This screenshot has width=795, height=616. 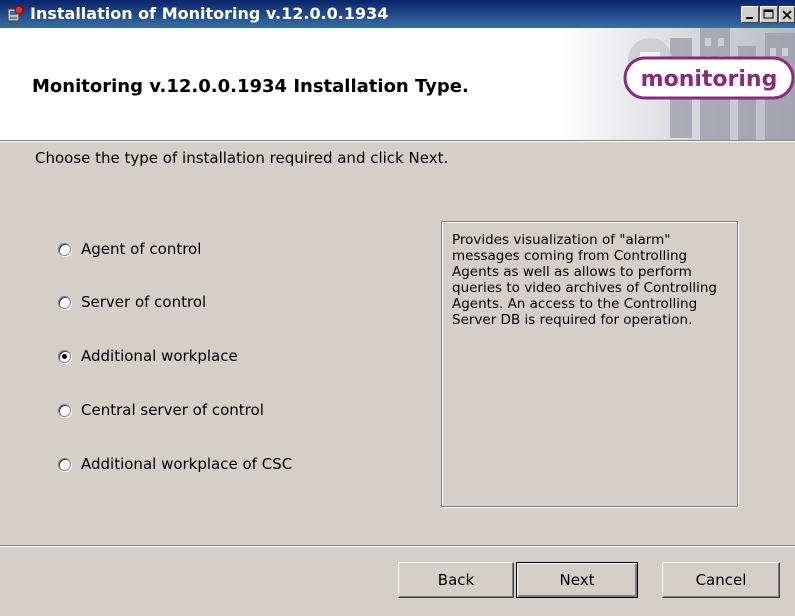 What do you see at coordinates (709, 79) in the screenshot?
I see `logo-text: monitoring` at bounding box center [709, 79].